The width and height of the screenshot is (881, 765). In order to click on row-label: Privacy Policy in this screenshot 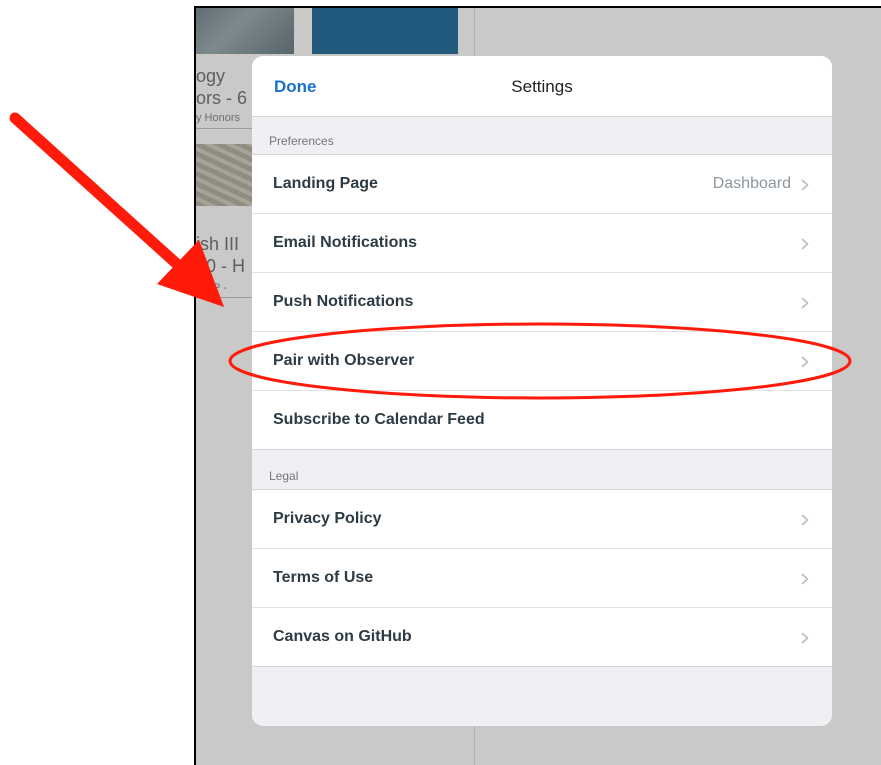, I will do `click(327, 518)`.